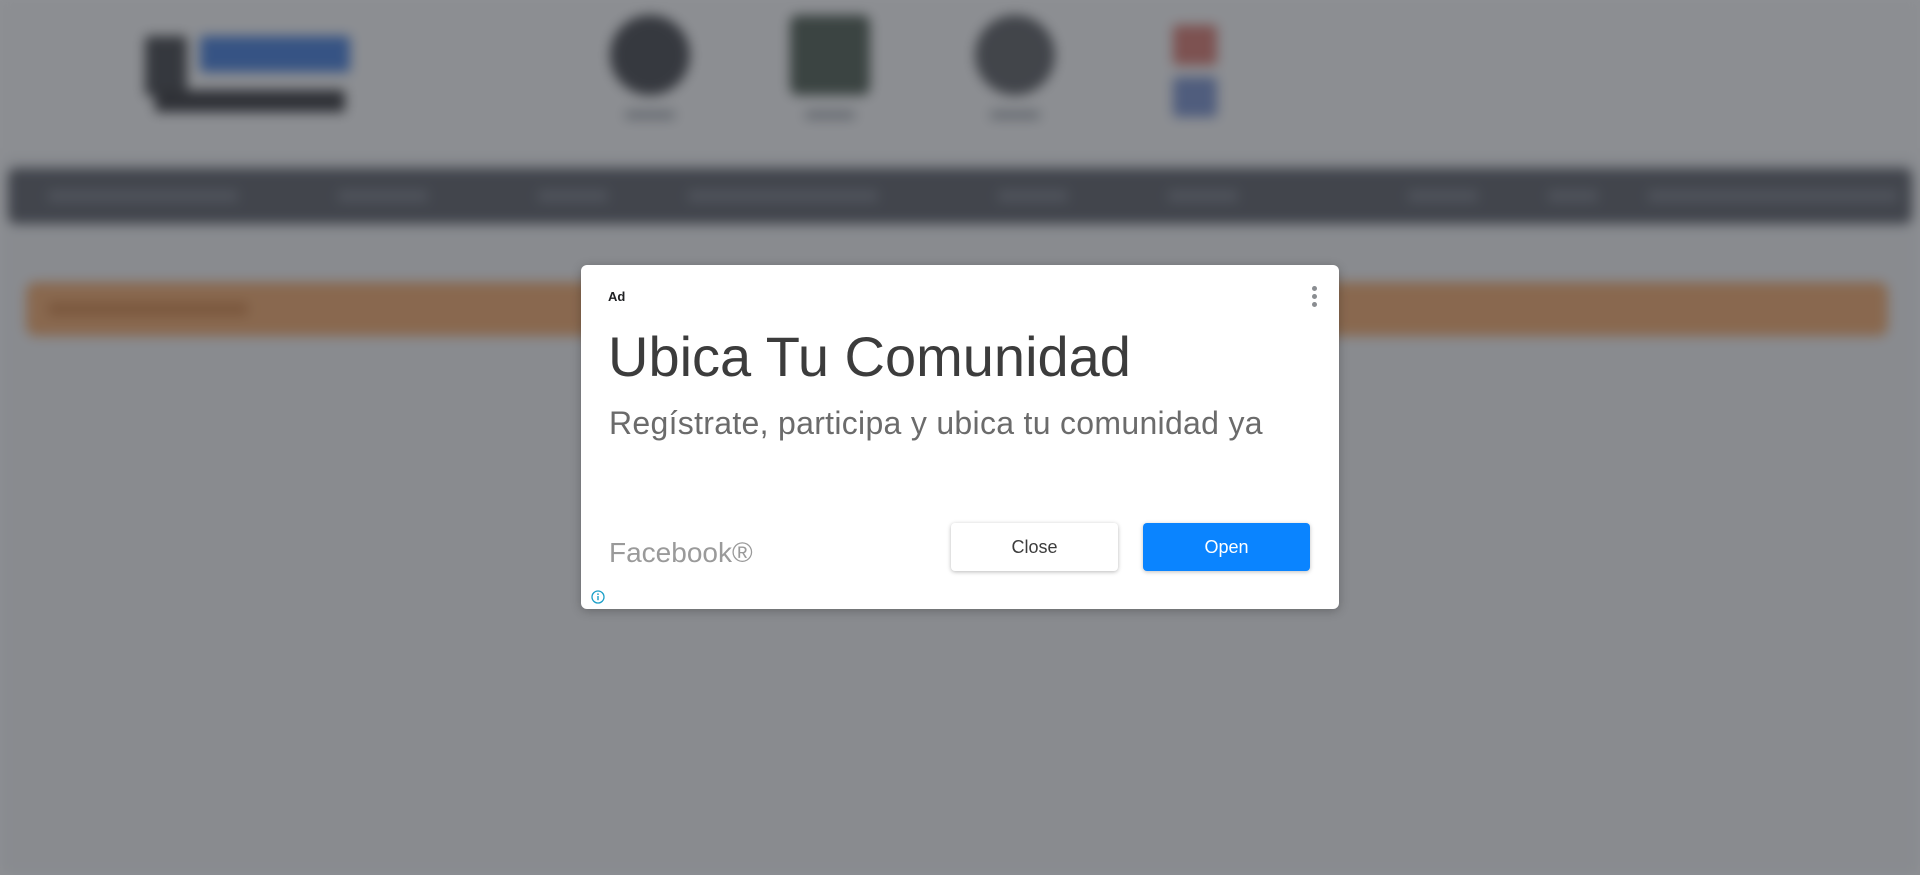 This screenshot has width=1920, height=875. Describe the element at coordinates (681, 553) in the screenshot. I see `ad-advertiser: Facebook®` at that location.